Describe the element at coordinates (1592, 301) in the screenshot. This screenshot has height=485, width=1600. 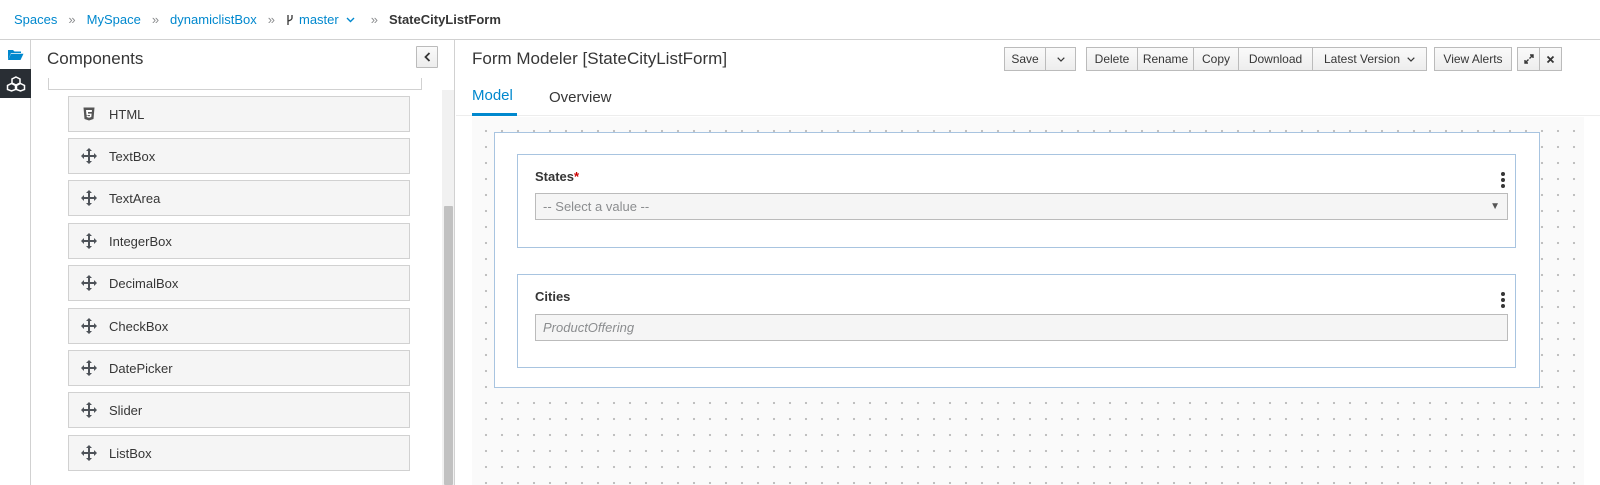
I see `canvas-scrollbar` at that location.